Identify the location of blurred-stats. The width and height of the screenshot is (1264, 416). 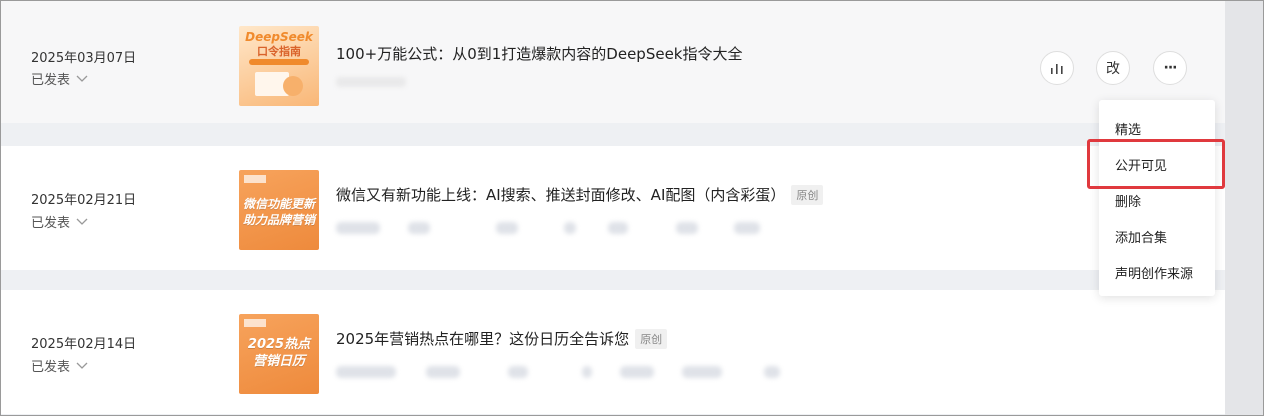
(371, 82).